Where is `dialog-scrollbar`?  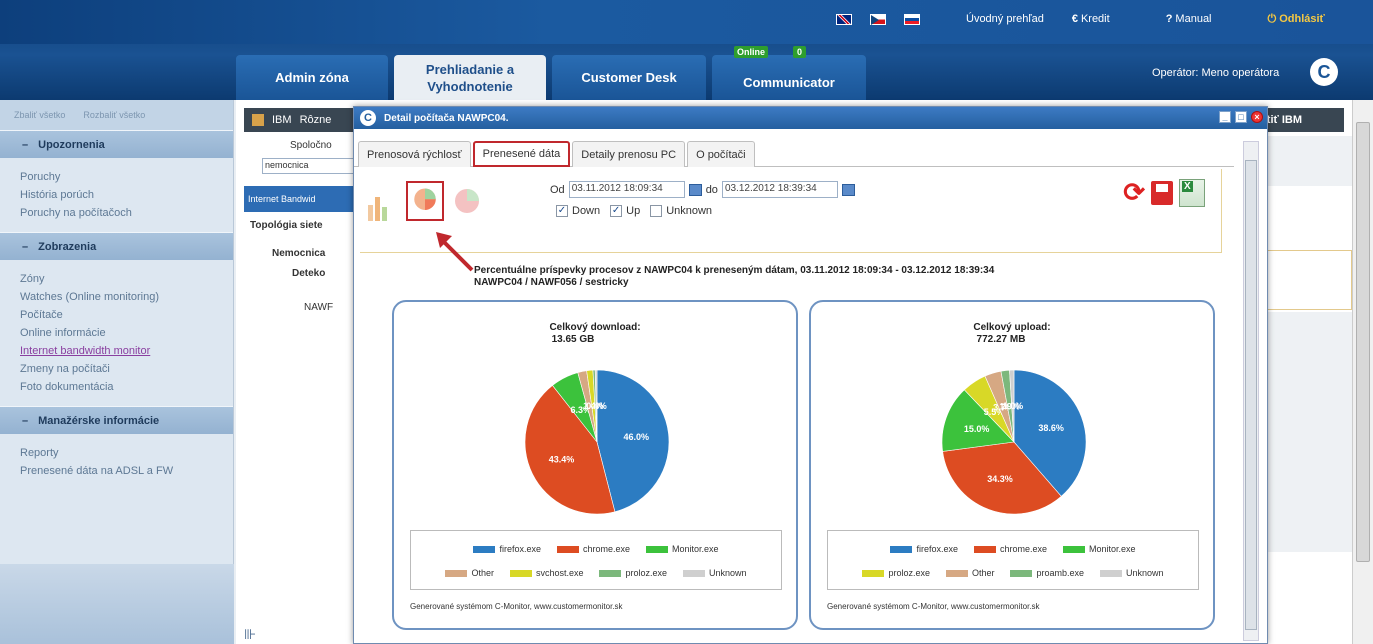 dialog-scrollbar is located at coordinates (1251, 391).